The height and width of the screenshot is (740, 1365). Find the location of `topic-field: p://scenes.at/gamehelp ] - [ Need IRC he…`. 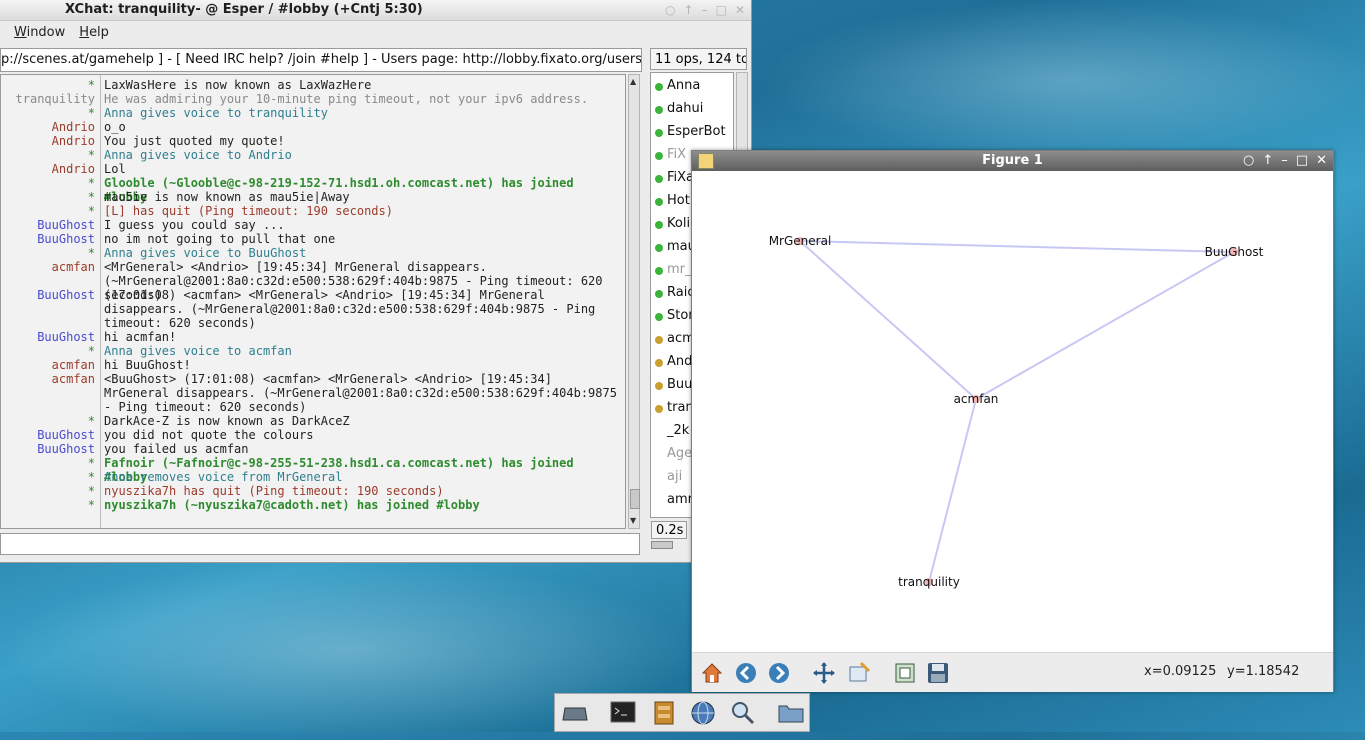

topic-field: p://scenes.at/gamehelp ] - [ Need IRC he… is located at coordinates (321, 60).